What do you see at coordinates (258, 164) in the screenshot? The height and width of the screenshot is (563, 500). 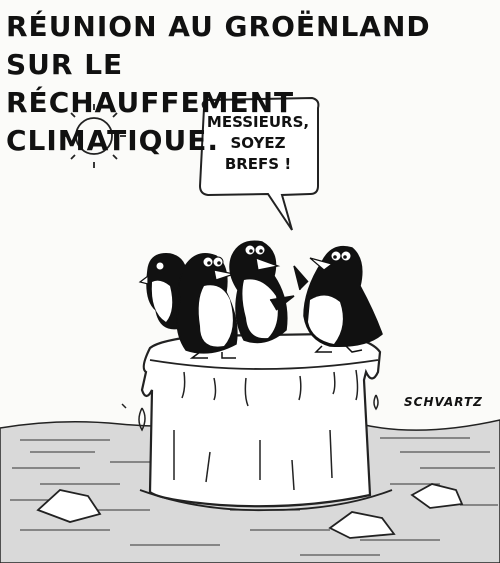 I see `speech-line-3: brefs !` at bounding box center [258, 164].